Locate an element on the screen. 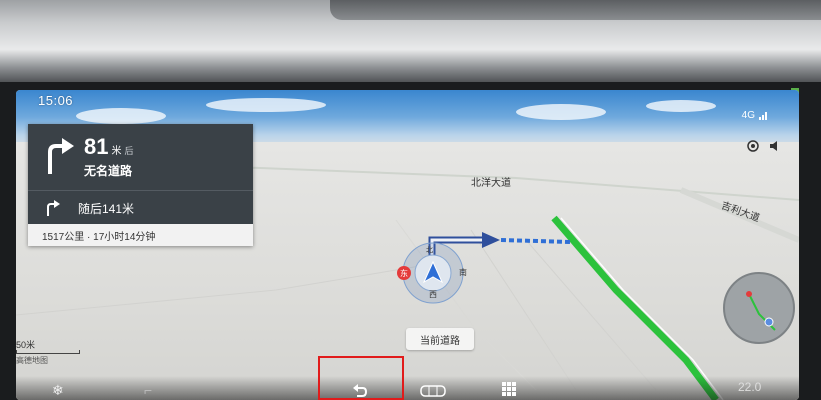  route-green-segment is located at coordinates (635, 307).